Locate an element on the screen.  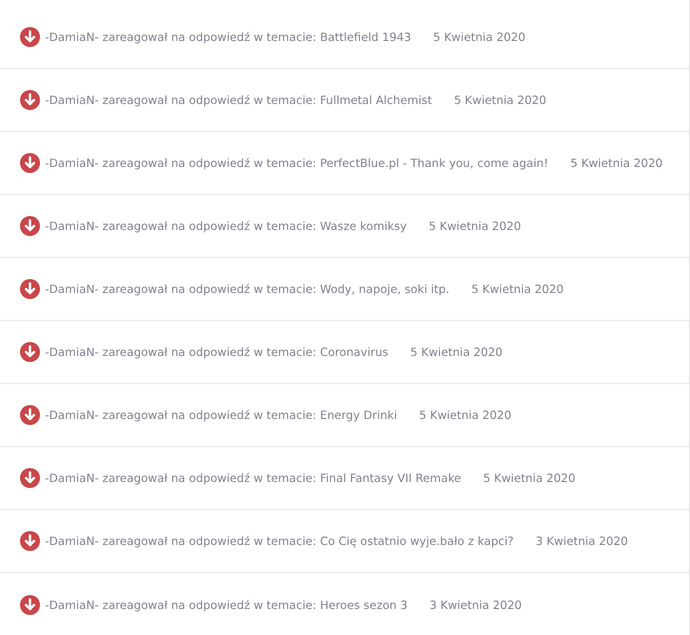
activity-text: -DamiaN- zareagował na odpowiedź w temacie: Final Fantasy VII Remake is located at coordinates (253, 478).